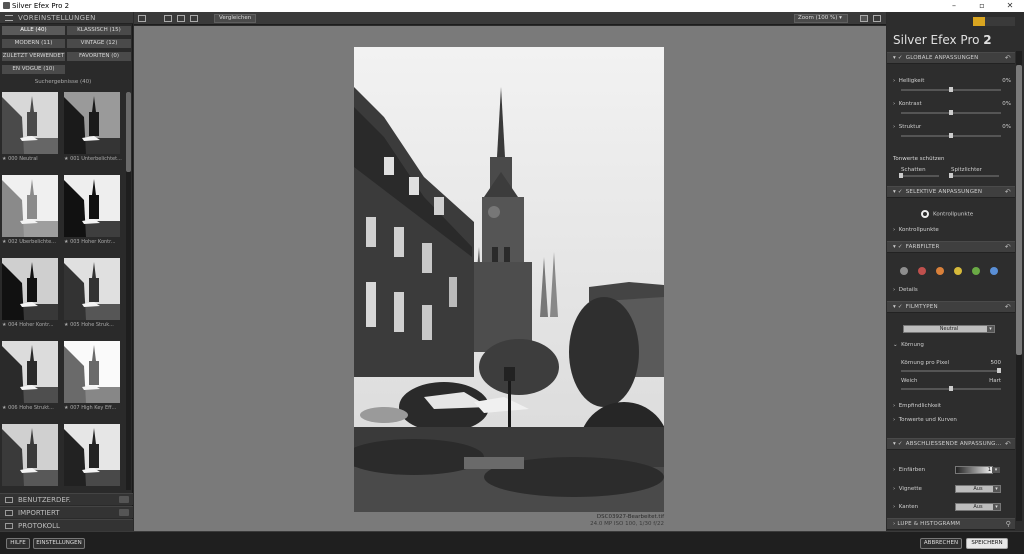 This screenshot has height=554, width=1024. What do you see at coordinates (181, 18) in the screenshot?
I see `split-view-icon` at bounding box center [181, 18].